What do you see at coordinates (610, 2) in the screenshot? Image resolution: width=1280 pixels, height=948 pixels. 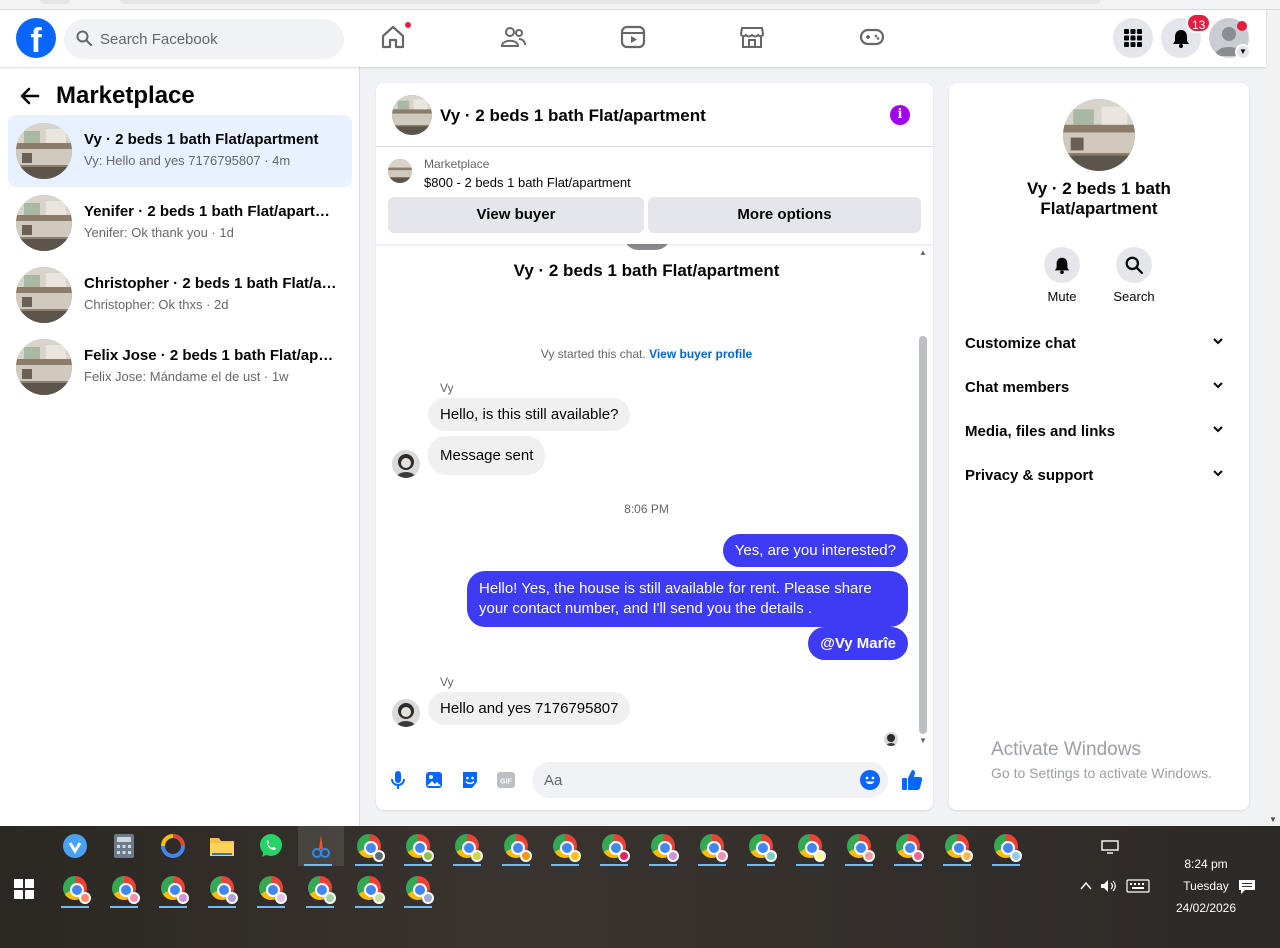 I see `browser-address-bar` at bounding box center [610, 2].